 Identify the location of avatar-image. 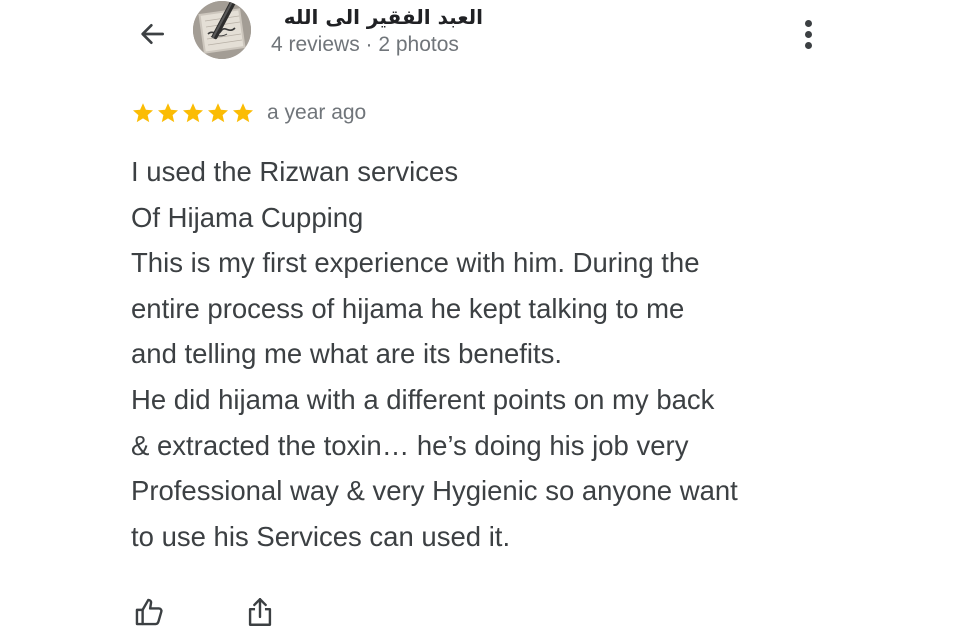
(222, 30).